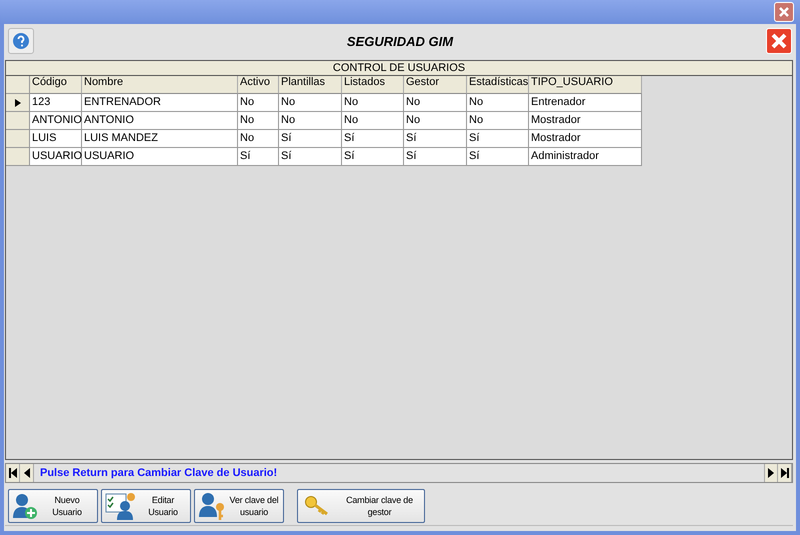 This screenshot has width=800, height=535. What do you see at coordinates (585, 103) in the screenshot?
I see `table-cell: Entrenador` at bounding box center [585, 103].